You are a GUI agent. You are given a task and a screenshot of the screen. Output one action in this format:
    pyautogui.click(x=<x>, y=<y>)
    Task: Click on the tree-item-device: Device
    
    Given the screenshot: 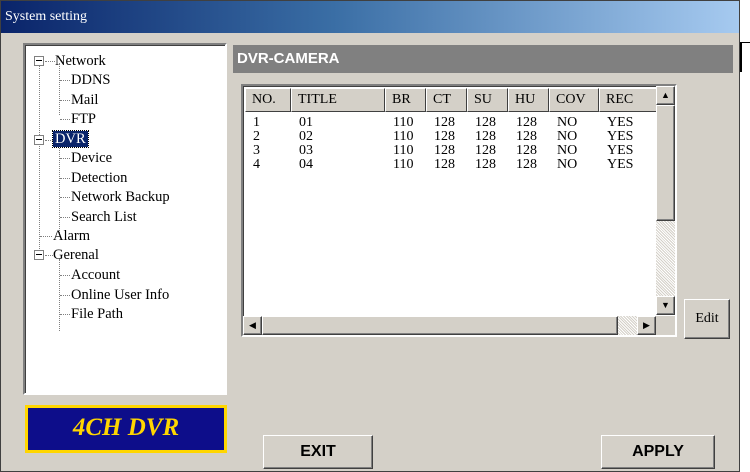 What is the action you would take?
    pyautogui.click(x=91, y=158)
    